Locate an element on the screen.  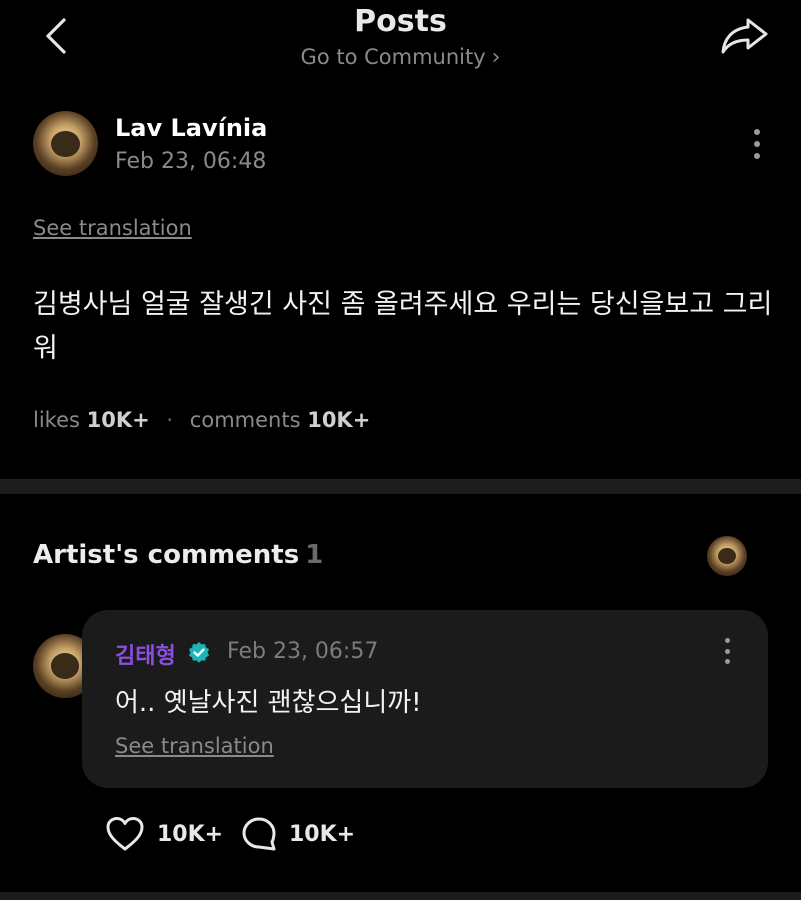
page-title: Posts is located at coordinates (400, 21).